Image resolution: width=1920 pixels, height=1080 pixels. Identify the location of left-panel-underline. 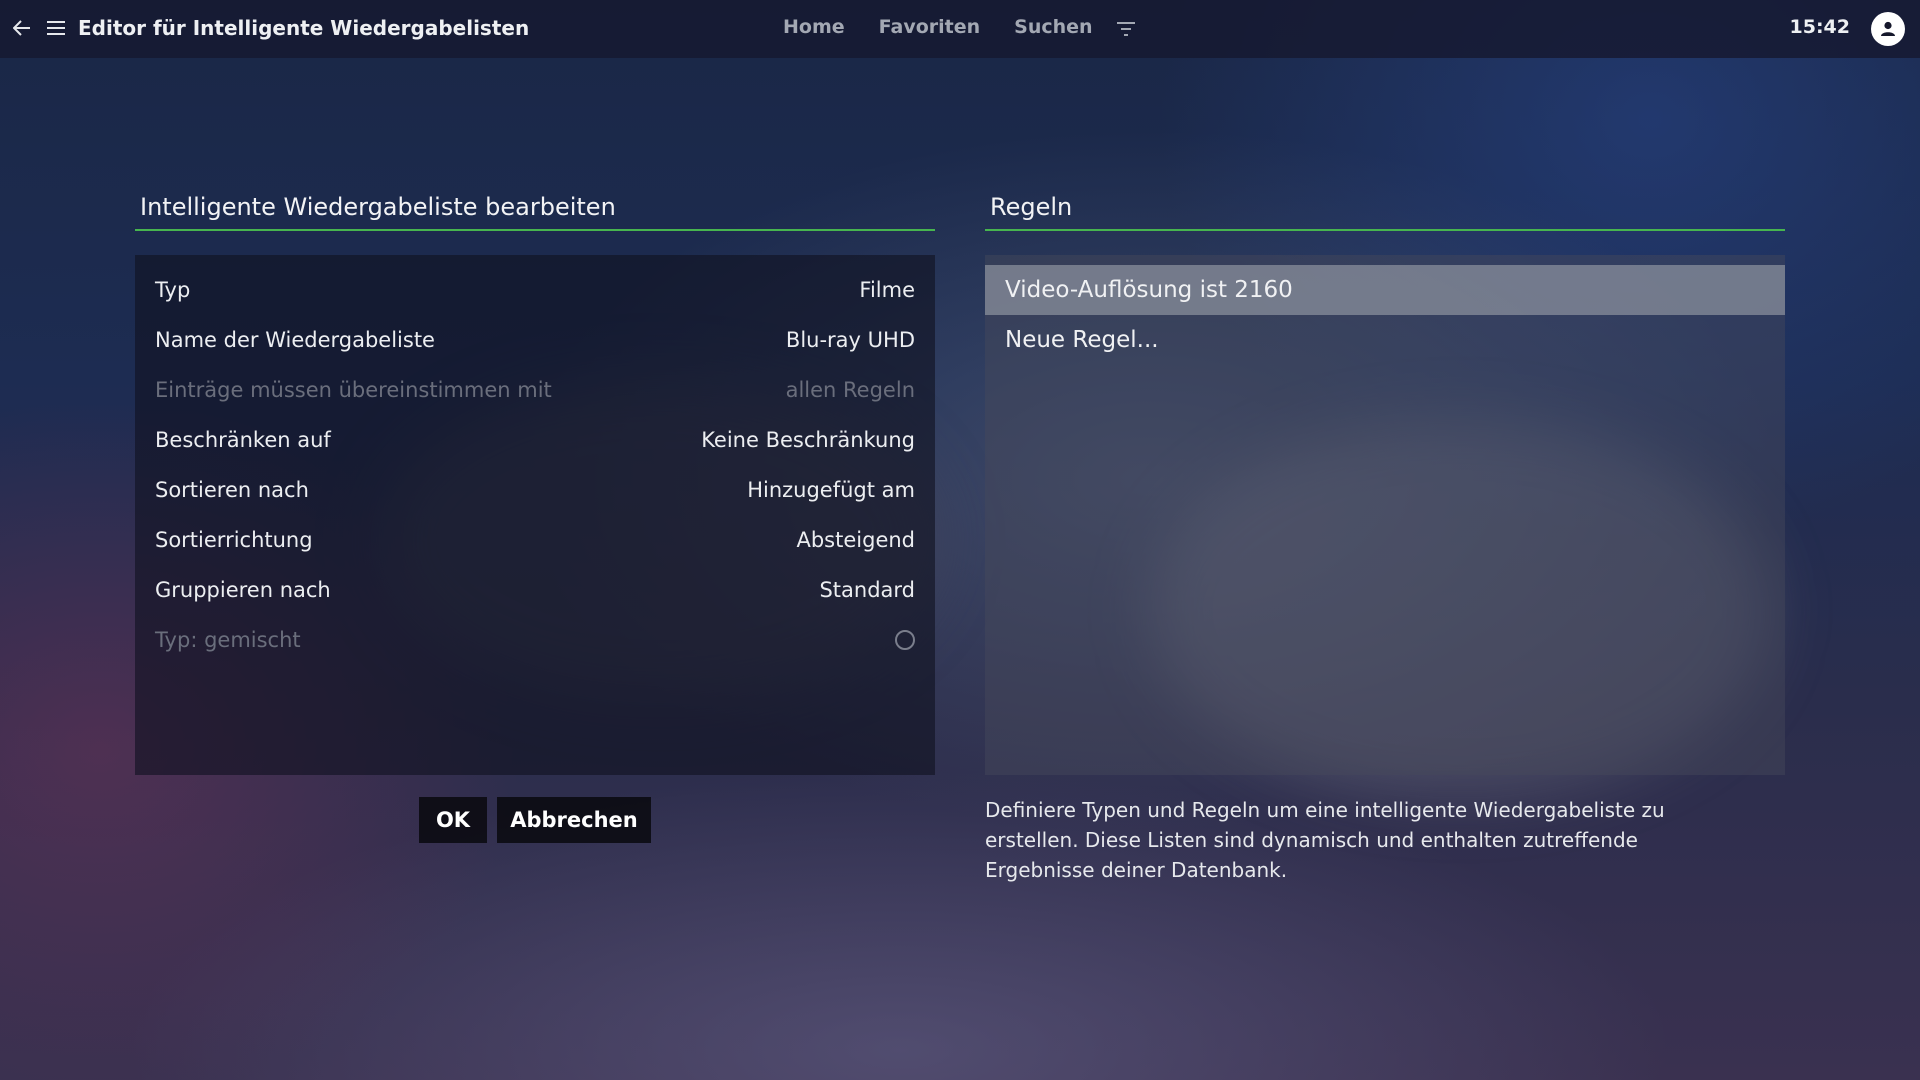
(535, 230).